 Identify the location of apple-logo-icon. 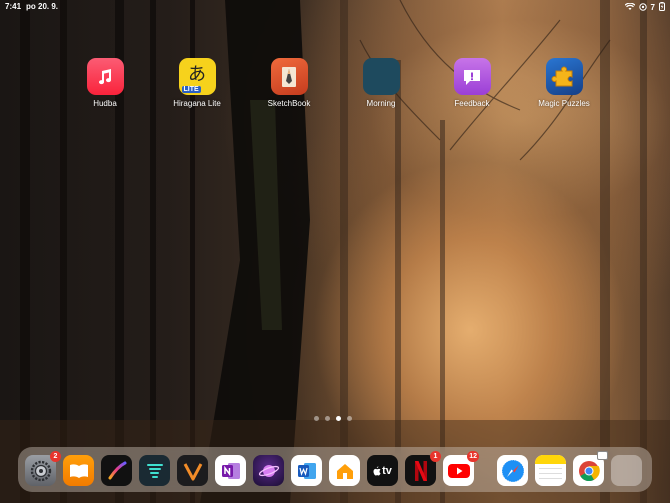
(377, 470).